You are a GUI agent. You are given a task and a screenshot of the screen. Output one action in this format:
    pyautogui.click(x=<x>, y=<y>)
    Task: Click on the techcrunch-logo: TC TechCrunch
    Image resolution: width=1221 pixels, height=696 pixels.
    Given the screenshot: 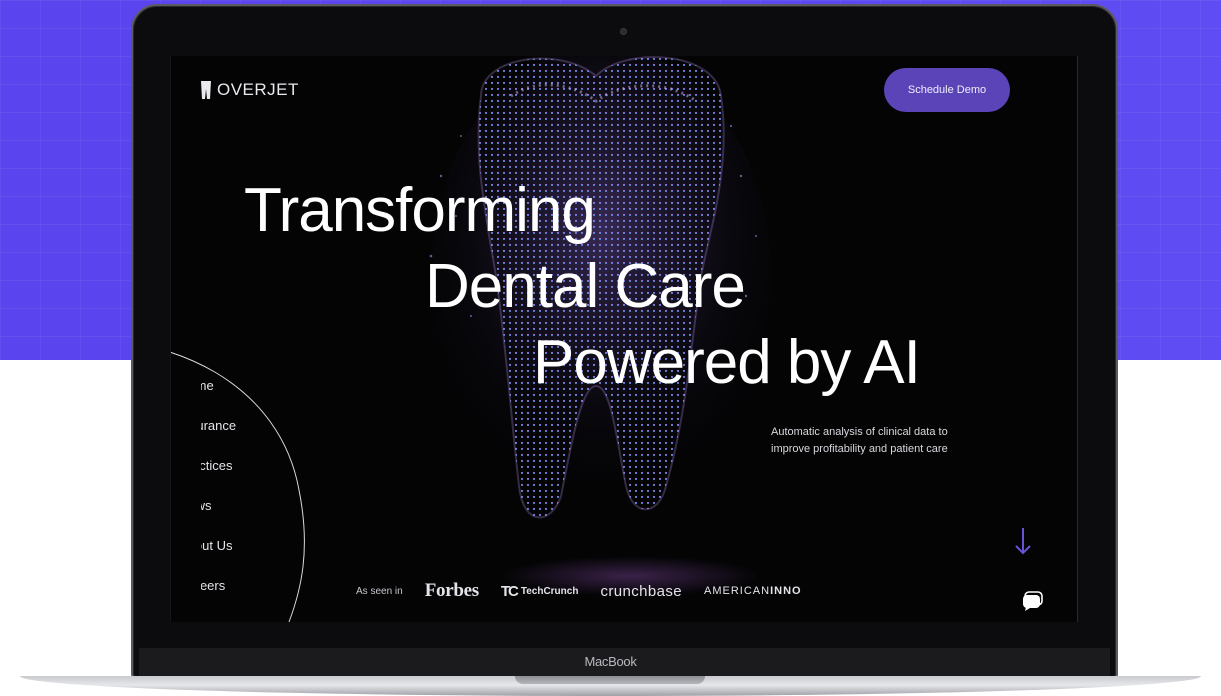 What is the action you would take?
    pyautogui.click(x=540, y=591)
    